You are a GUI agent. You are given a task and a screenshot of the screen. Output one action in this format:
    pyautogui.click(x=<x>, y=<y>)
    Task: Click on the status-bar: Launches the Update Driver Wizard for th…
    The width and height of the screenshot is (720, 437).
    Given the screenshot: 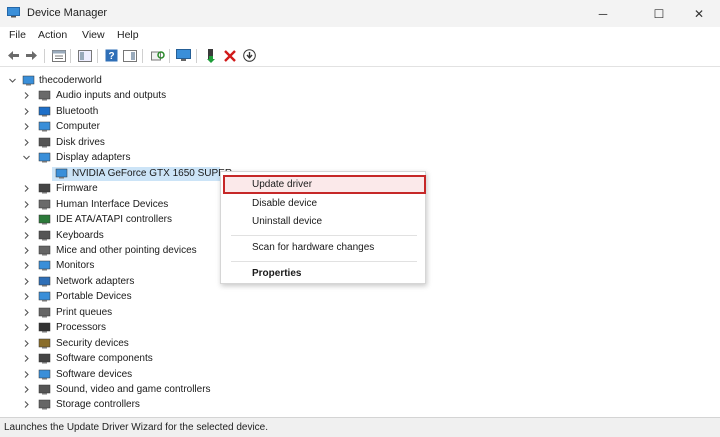 What is the action you would take?
    pyautogui.click(x=360, y=427)
    